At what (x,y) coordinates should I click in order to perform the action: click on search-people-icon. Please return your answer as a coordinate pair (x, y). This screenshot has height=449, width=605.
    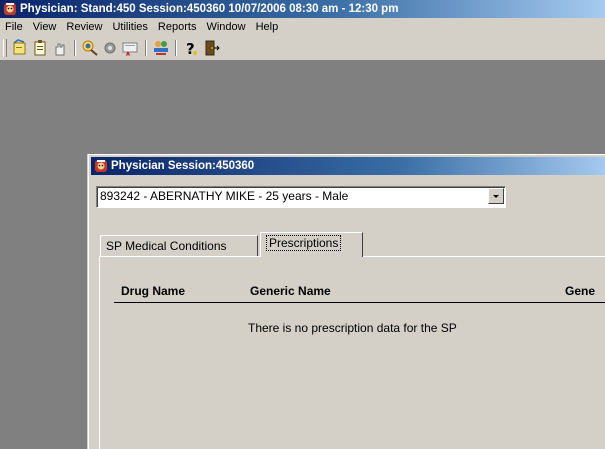
    Looking at the image, I should click on (90, 48).